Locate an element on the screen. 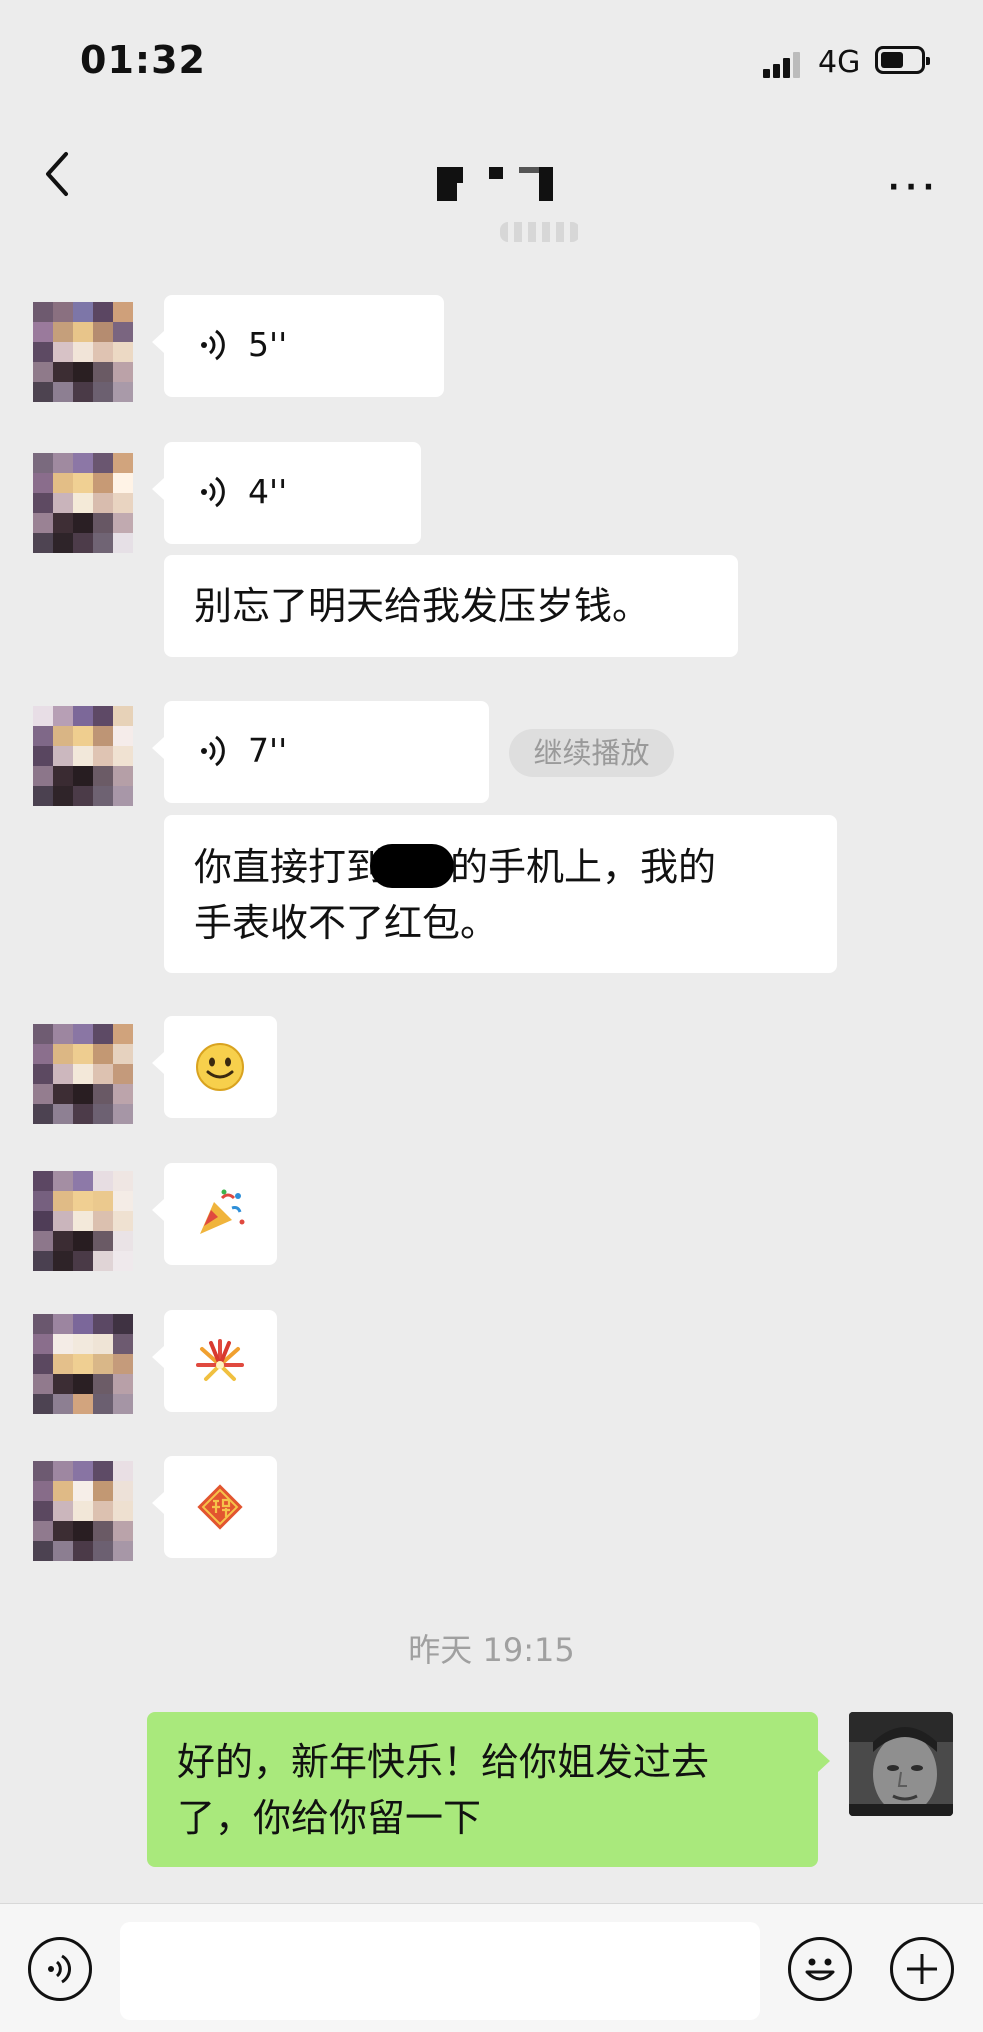  status-time: 01:32 is located at coordinates (143, 60).